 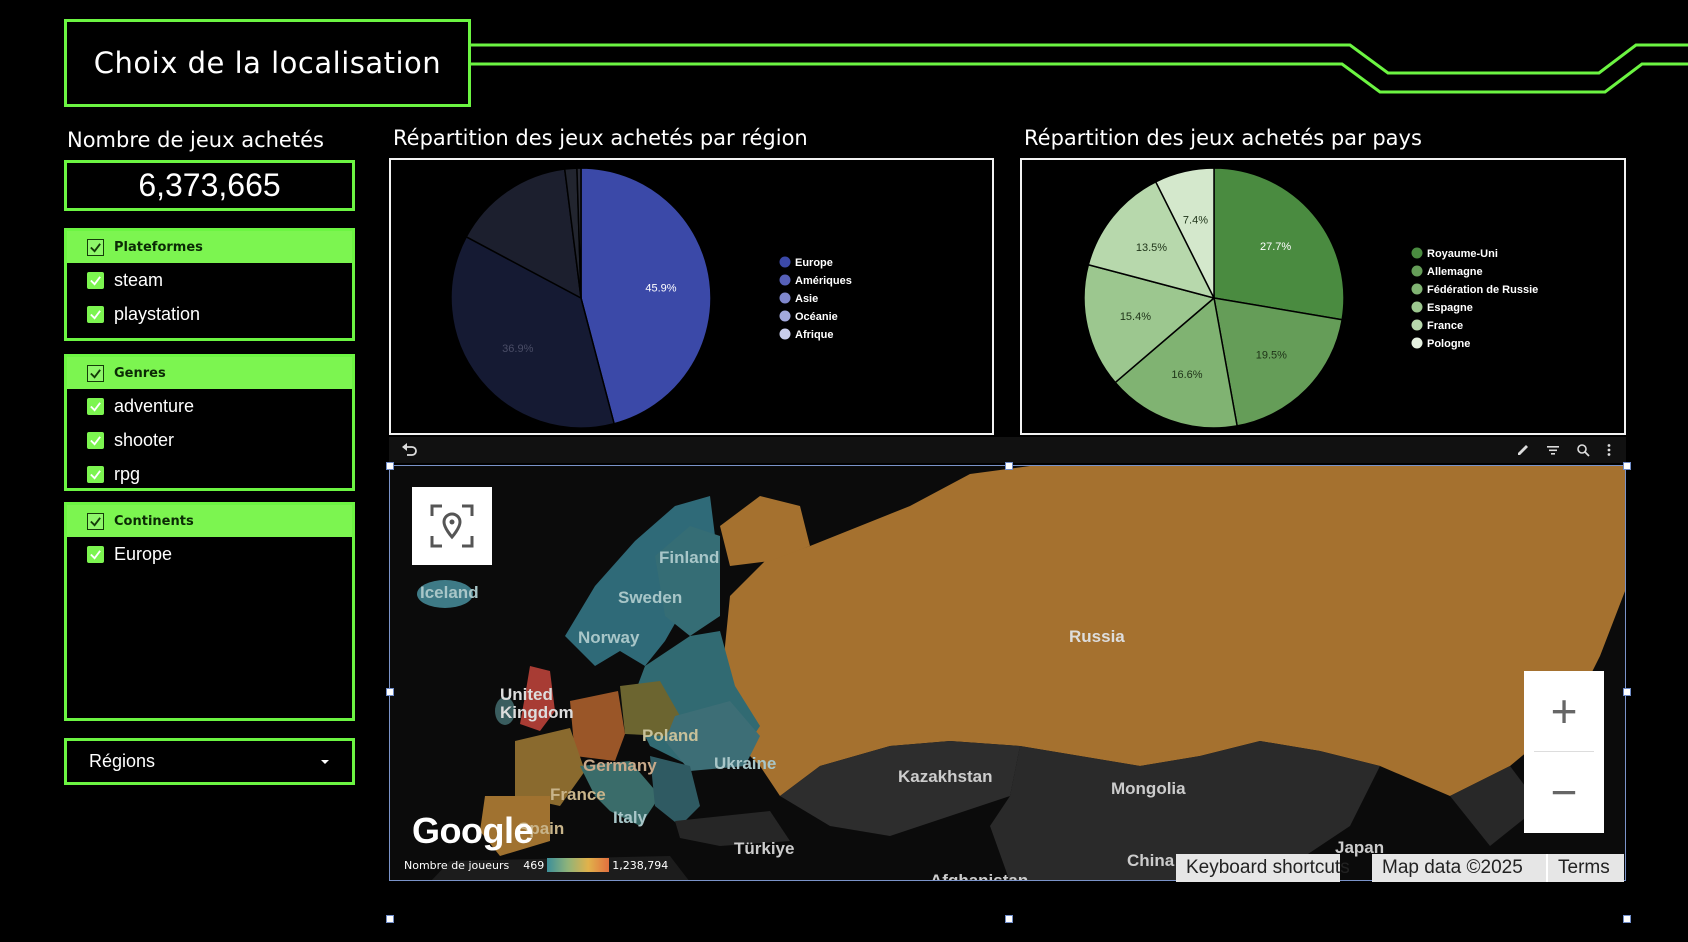 What do you see at coordinates (1585, 868) in the screenshot?
I see `terms-link: Terms` at bounding box center [1585, 868].